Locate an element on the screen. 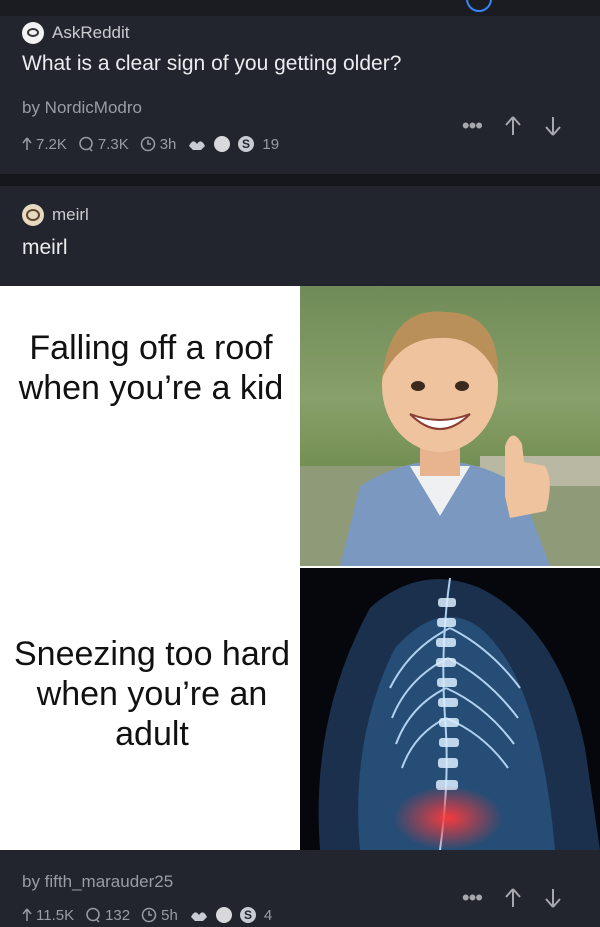  post-divider is located at coordinates (300, 180).